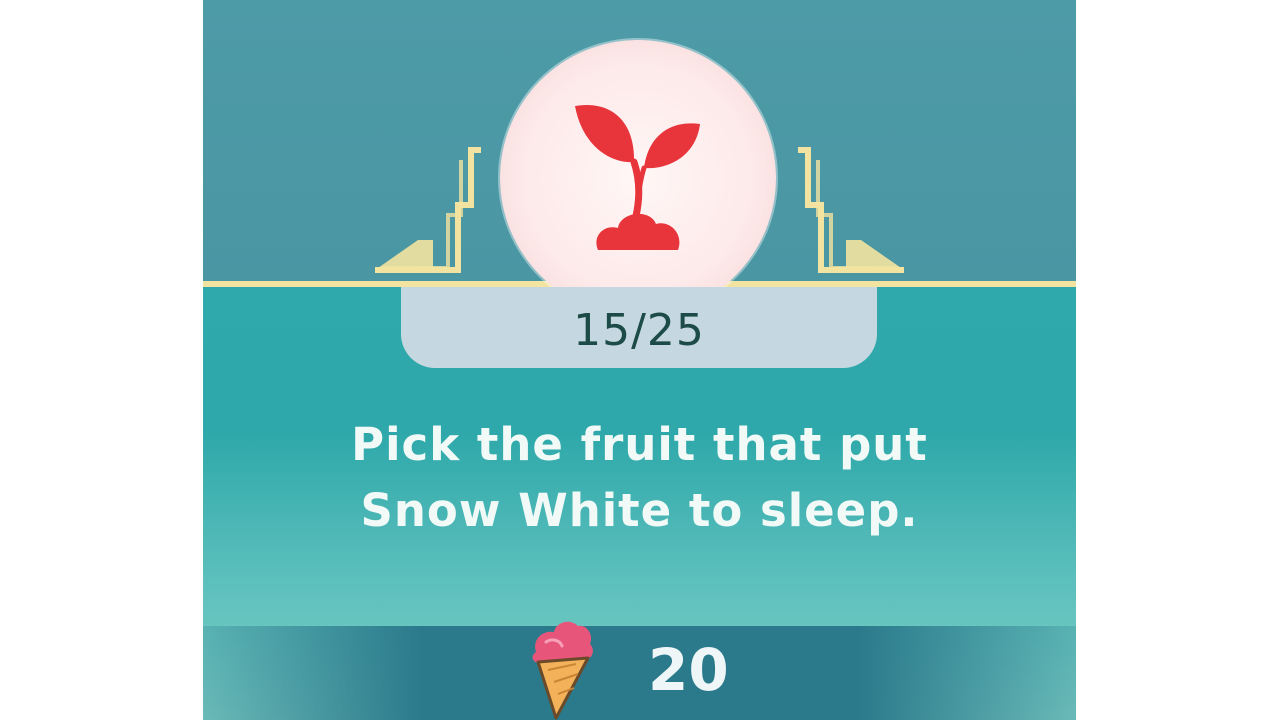  Describe the element at coordinates (639, 510) in the screenshot. I see `question-line-2: Snow White to sleep.` at that location.